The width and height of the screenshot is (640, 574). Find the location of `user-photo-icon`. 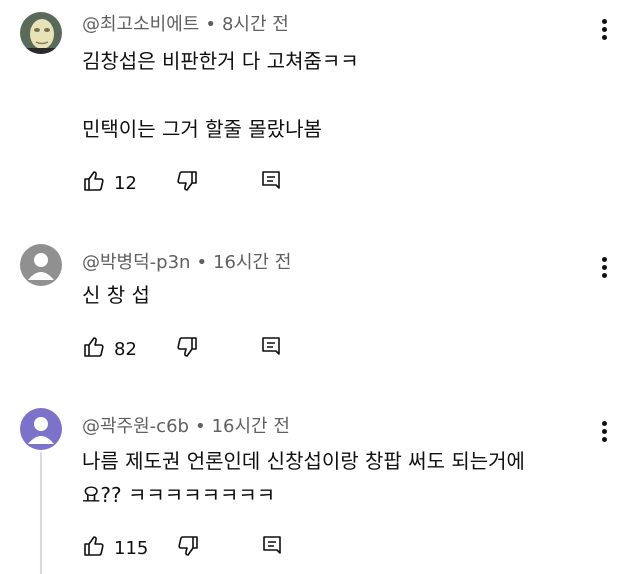

user-photo-icon is located at coordinates (41, 33).